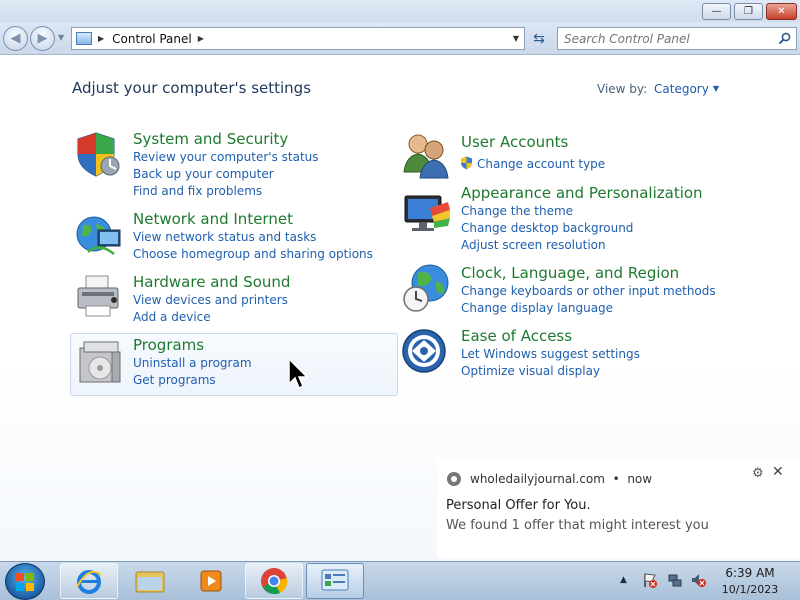  Describe the element at coordinates (758, 473) in the screenshot. I see `gear-icon: ⚙` at that location.